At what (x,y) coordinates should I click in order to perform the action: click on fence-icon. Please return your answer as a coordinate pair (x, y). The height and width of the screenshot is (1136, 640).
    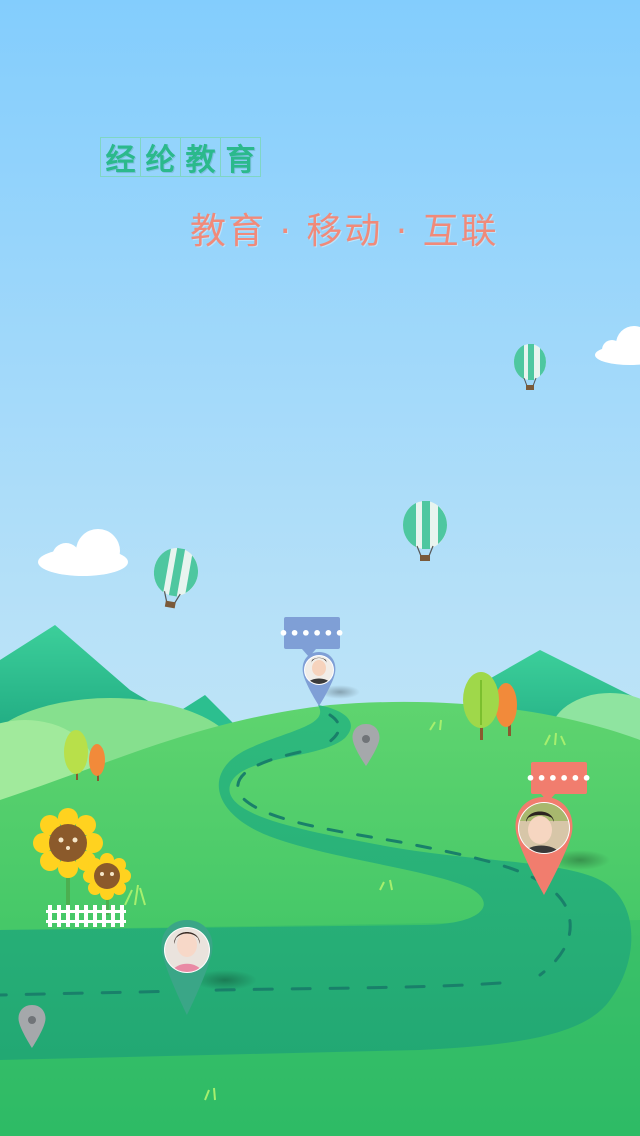
    Looking at the image, I should click on (86, 916).